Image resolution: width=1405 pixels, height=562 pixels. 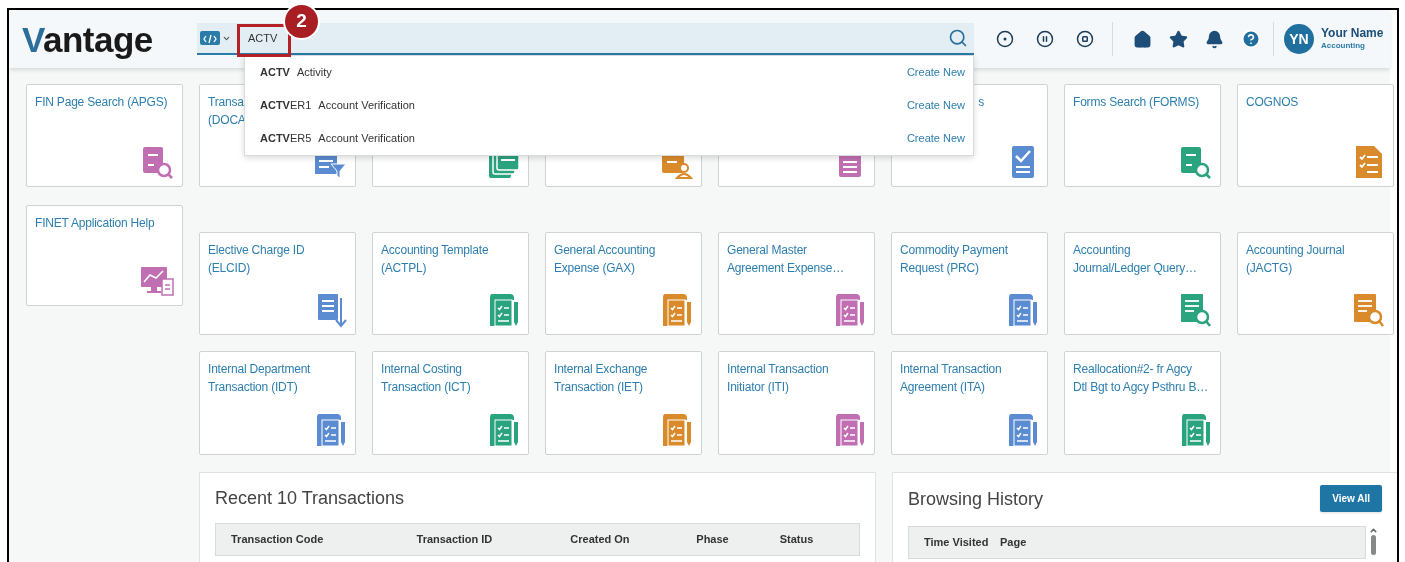 What do you see at coordinates (226, 102) in the screenshot?
I see `tile-title: Transa` at bounding box center [226, 102].